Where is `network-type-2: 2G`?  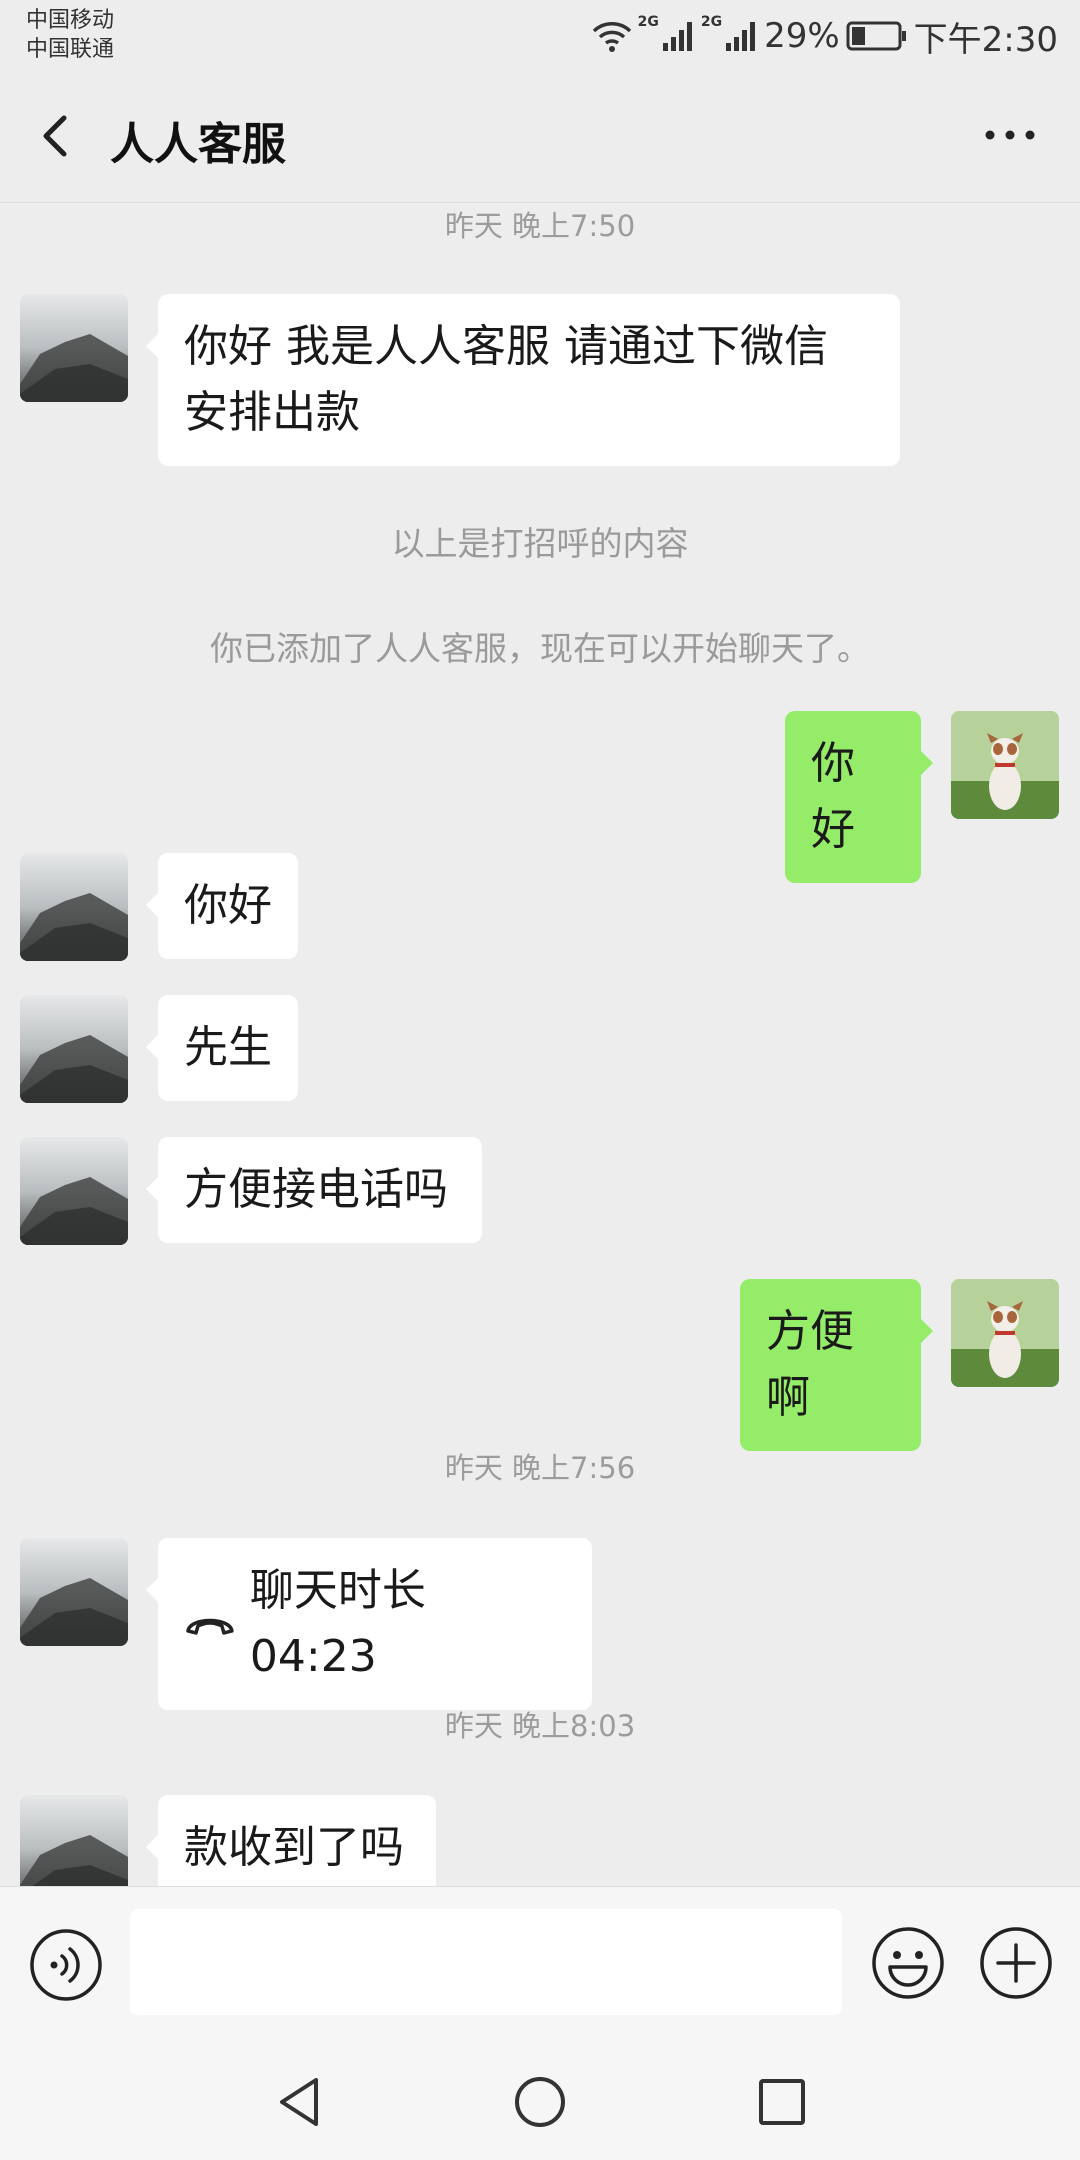
network-type-2: 2G is located at coordinates (711, 22).